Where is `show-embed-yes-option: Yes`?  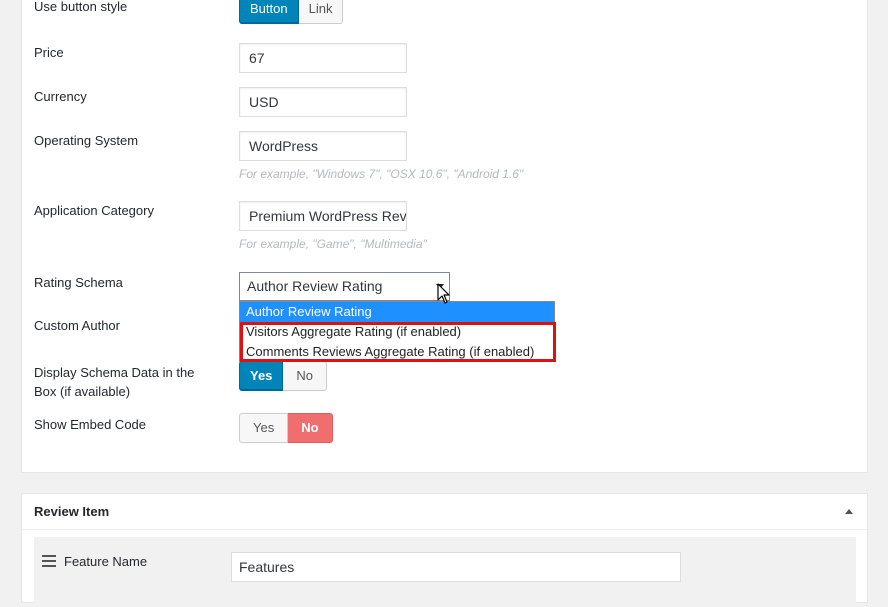
show-embed-yes-option: Yes is located at coordinates (264, 428).